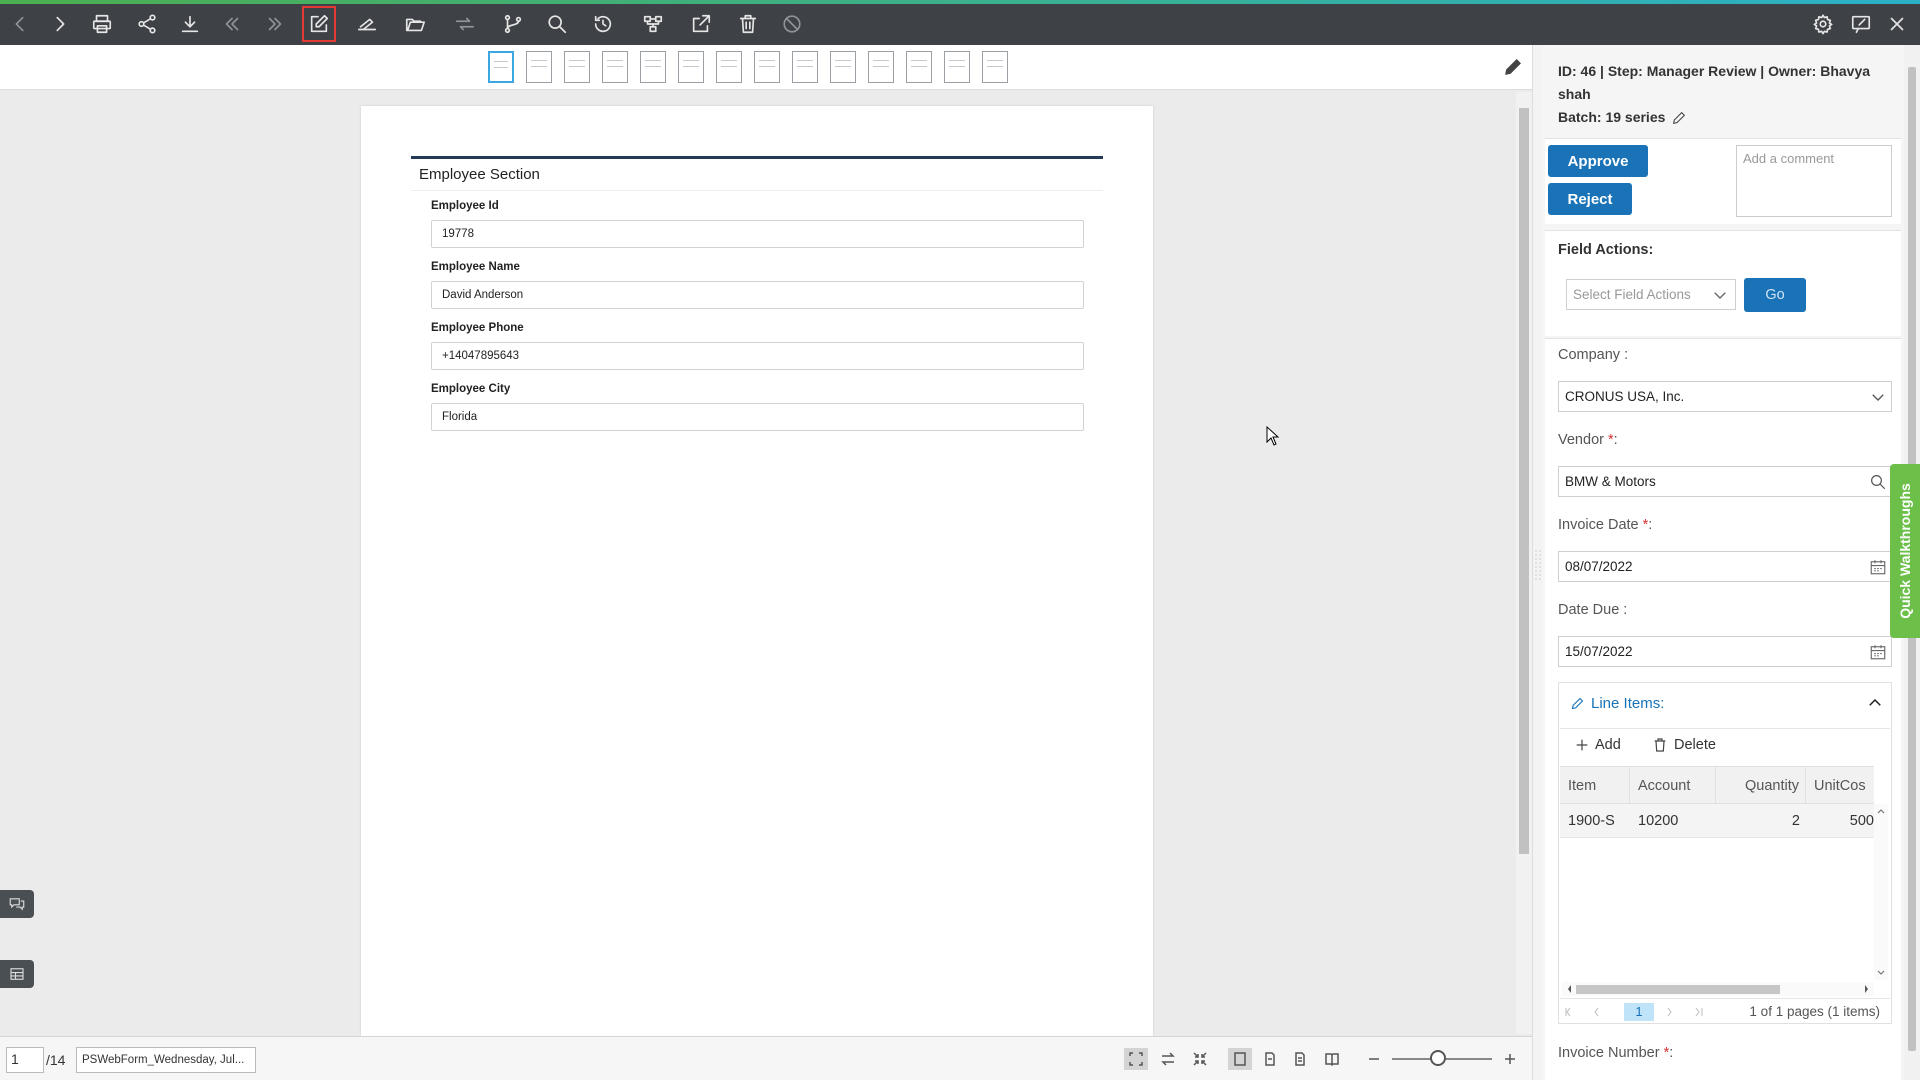 Image resolution: width=1920 pixels, height=1080 pixels. I want to click on date-due-label: Date Due :, so click(1593, 610).